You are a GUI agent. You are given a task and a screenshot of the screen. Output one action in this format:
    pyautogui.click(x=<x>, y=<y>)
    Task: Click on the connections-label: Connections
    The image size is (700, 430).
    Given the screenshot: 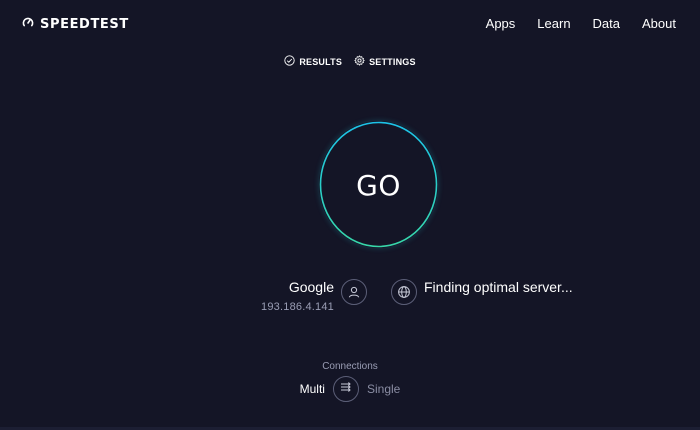 What is the action you would take?
    pyautogui.click(x=350, y=366)
    